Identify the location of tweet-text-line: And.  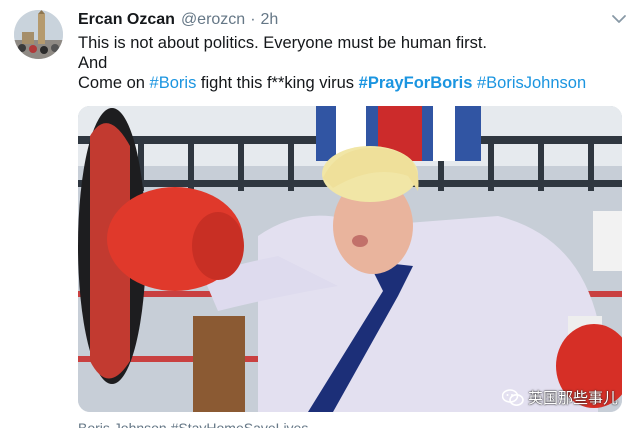
(351, 63).